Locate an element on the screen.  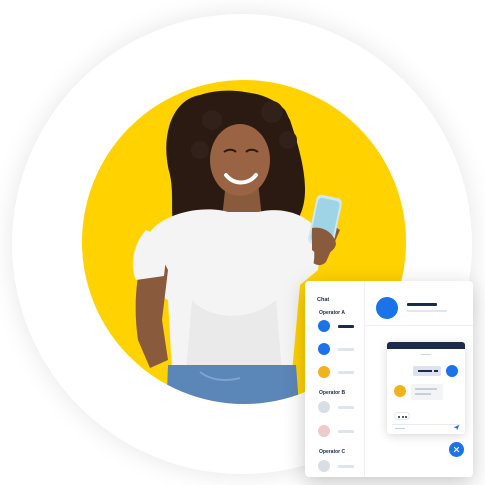
message-input is located at coordinates (426, 424).